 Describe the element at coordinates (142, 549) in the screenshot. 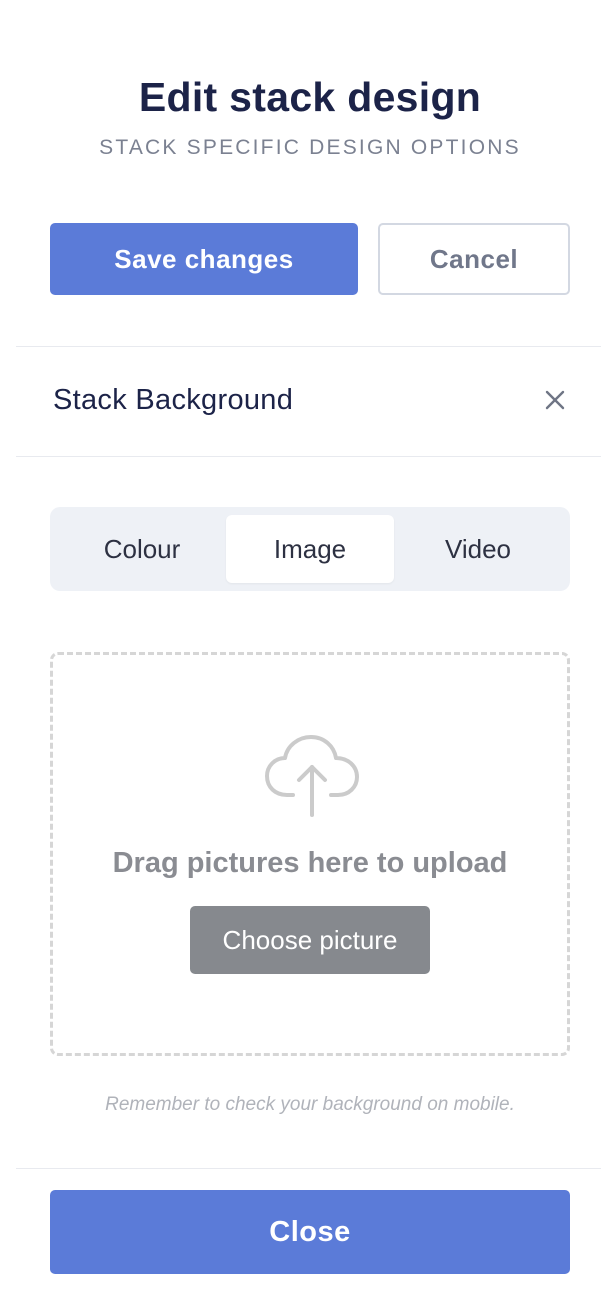

I see `tab-colour: Colour` at that location.